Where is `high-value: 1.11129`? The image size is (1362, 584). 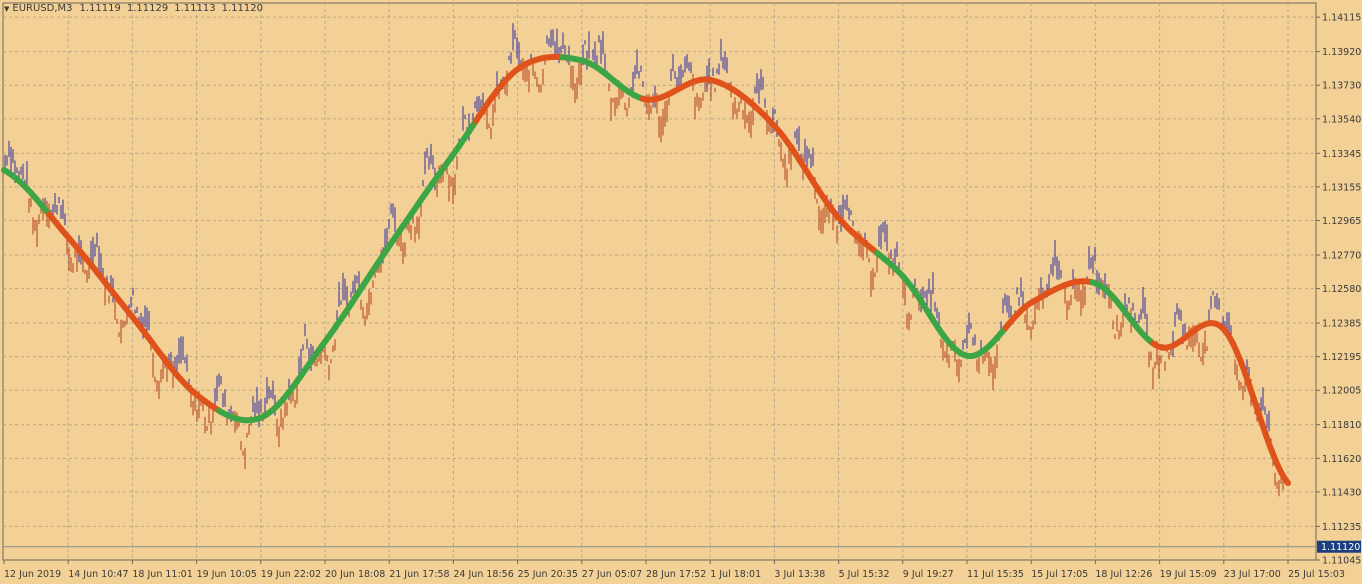
high-value: 1.11129 is located at coordinates (147, 8).